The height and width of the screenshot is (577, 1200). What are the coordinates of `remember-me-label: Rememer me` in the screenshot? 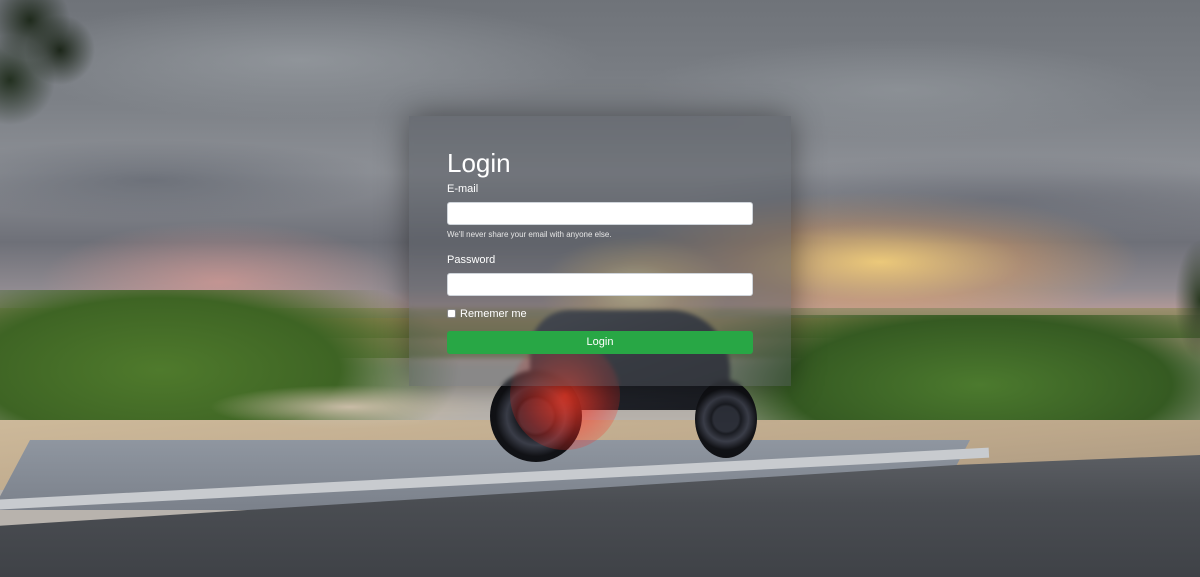 It's located at (493, 314).